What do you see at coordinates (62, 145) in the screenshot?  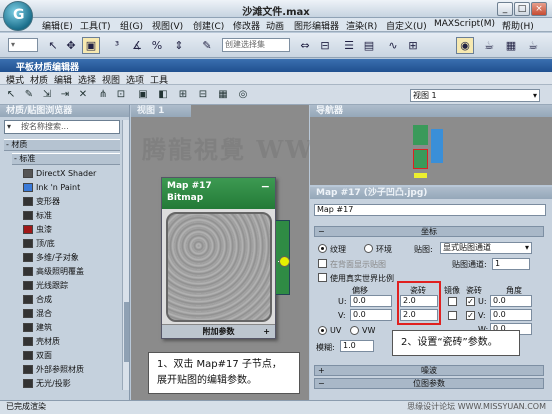 I see `group-materials: - 材质` at bounding box center [62, 145].